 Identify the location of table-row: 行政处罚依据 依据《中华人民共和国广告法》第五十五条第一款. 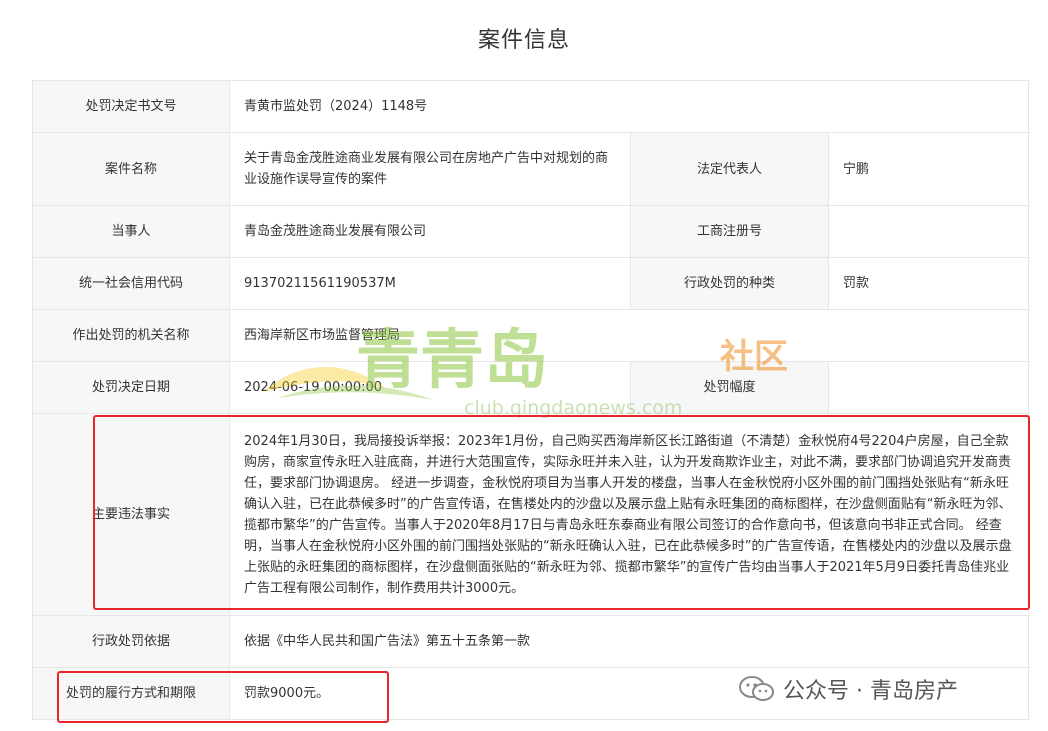
(531, 641).